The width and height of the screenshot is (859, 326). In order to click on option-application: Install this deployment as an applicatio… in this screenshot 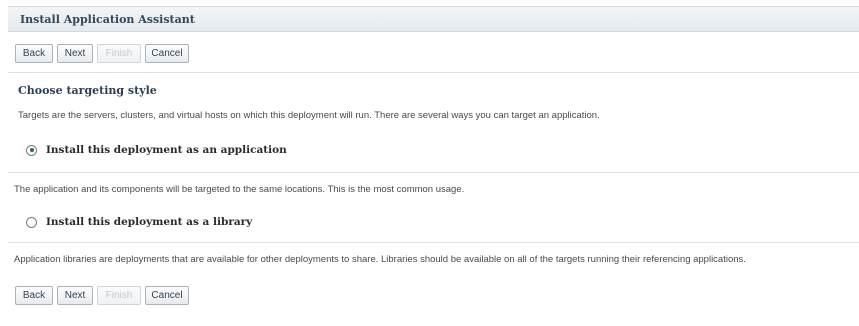, I will do `click(156, 150)`.